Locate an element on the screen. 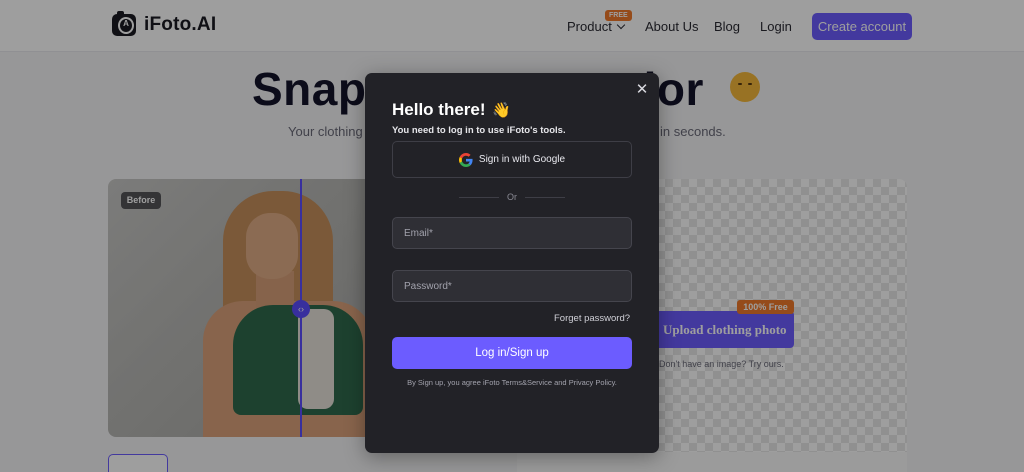 The width and height of the screenshot is (1024, 472). login-signup-button: Log in/Sign up is located at coordinates (512, 353).